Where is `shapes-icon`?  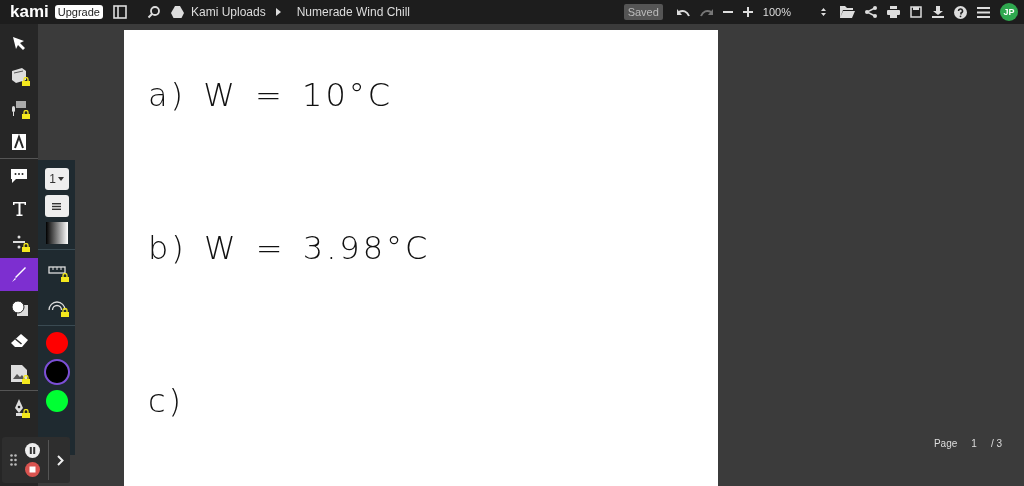
shapes-icon is located at coordinates (19, 307).